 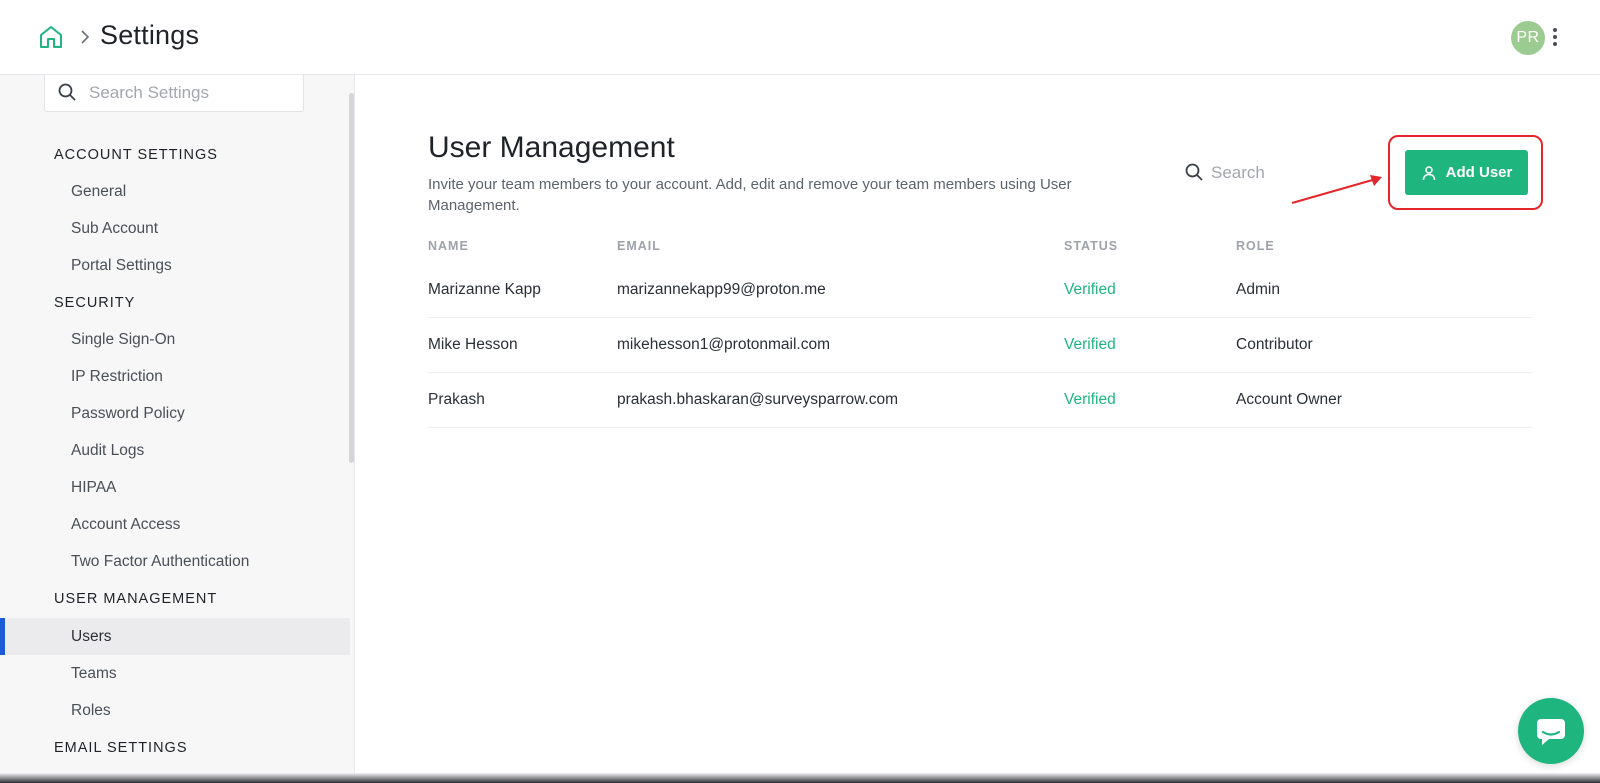 What do you see at coordinates (724, 344) in the screenshot?
I see `user-email: mikehesson1@protonmail.com` at bounding box center [724, 344].